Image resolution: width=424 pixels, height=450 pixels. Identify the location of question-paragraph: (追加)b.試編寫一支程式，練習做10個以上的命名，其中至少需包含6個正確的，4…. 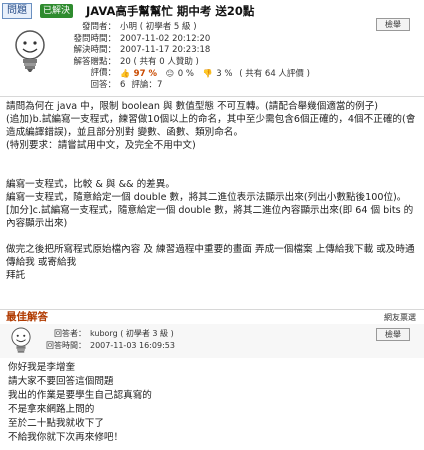
(211, 126).